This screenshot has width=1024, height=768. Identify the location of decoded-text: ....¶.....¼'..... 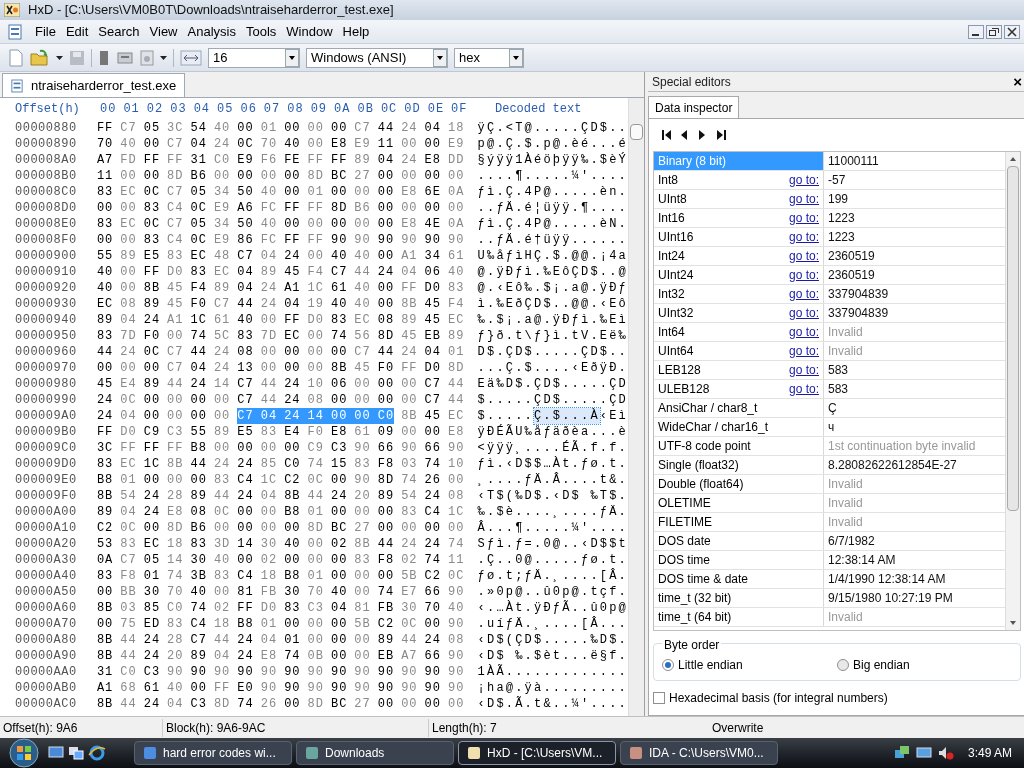
(552, 176).